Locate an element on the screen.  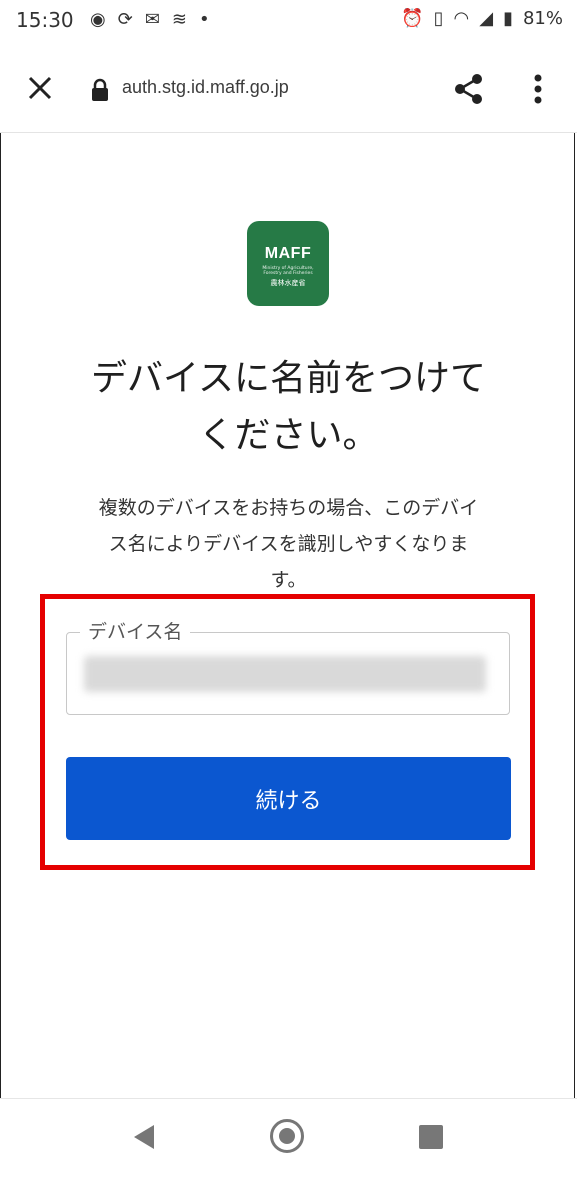
status-notification-icons: ◉ ⟳ ✉ ≋ • is located at coordinates (150, 20).